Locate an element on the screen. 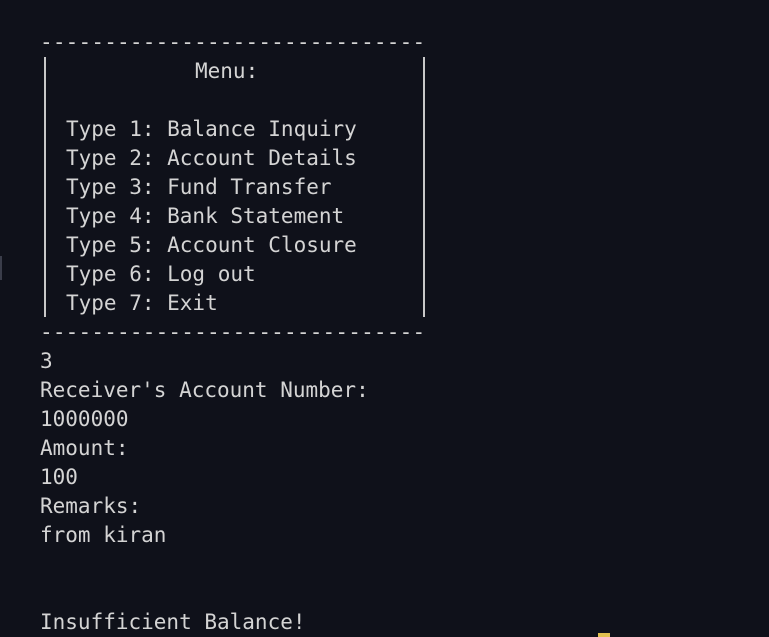 The image size is (769, 637). remarks-input: from kiran is located at coordinates (103, 535).